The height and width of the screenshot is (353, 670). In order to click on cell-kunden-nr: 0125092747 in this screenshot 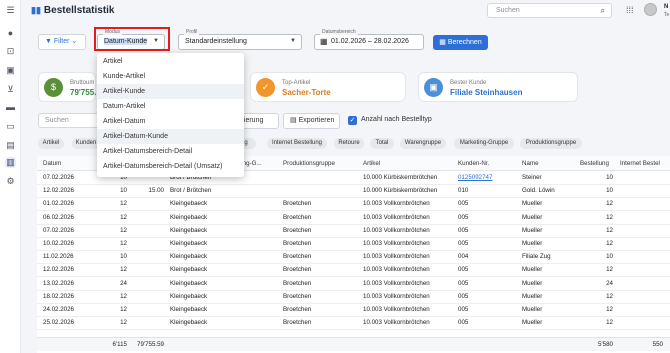, I will do `click(483, 178)`.